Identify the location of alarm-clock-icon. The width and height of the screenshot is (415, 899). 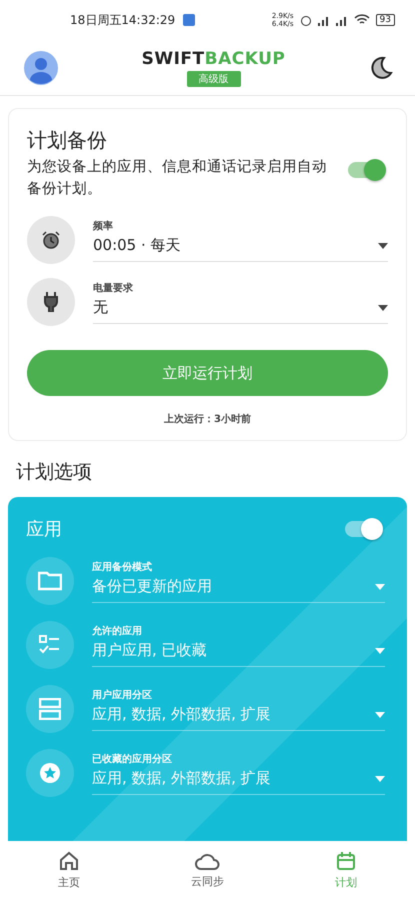
(51, 240).